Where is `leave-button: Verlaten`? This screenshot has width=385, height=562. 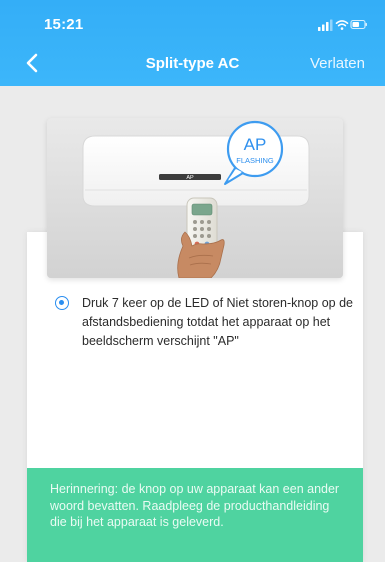 leave-button: Verlaten is located at coordinates (337, 63).